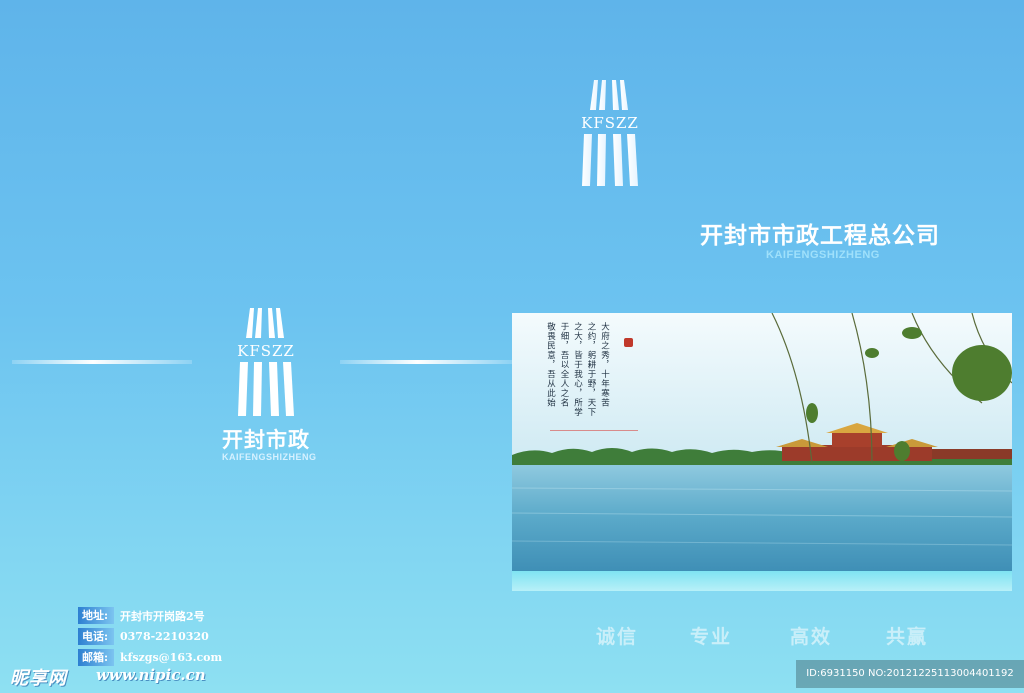  Describe the element at coordinates (811, 637) in the screenshot. I see `slogan-efficient: 高效` at that location.